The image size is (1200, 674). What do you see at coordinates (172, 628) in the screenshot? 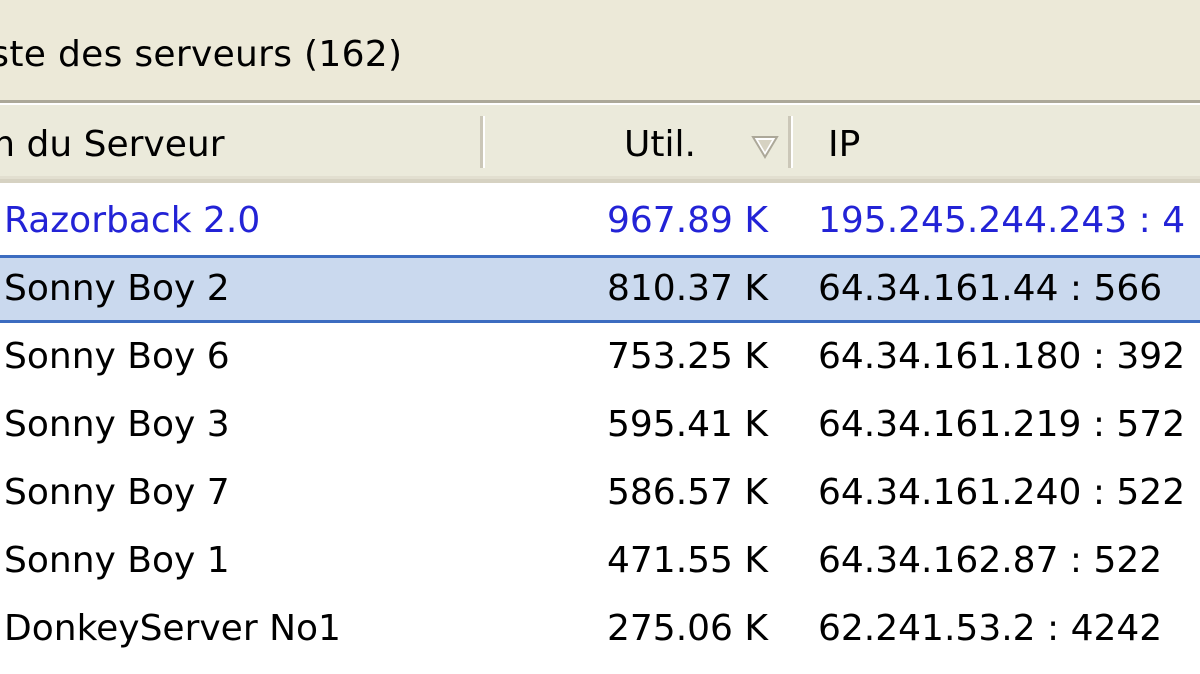
I see `server-name: DonkeyServer No1` at bounding box center [172, 628].